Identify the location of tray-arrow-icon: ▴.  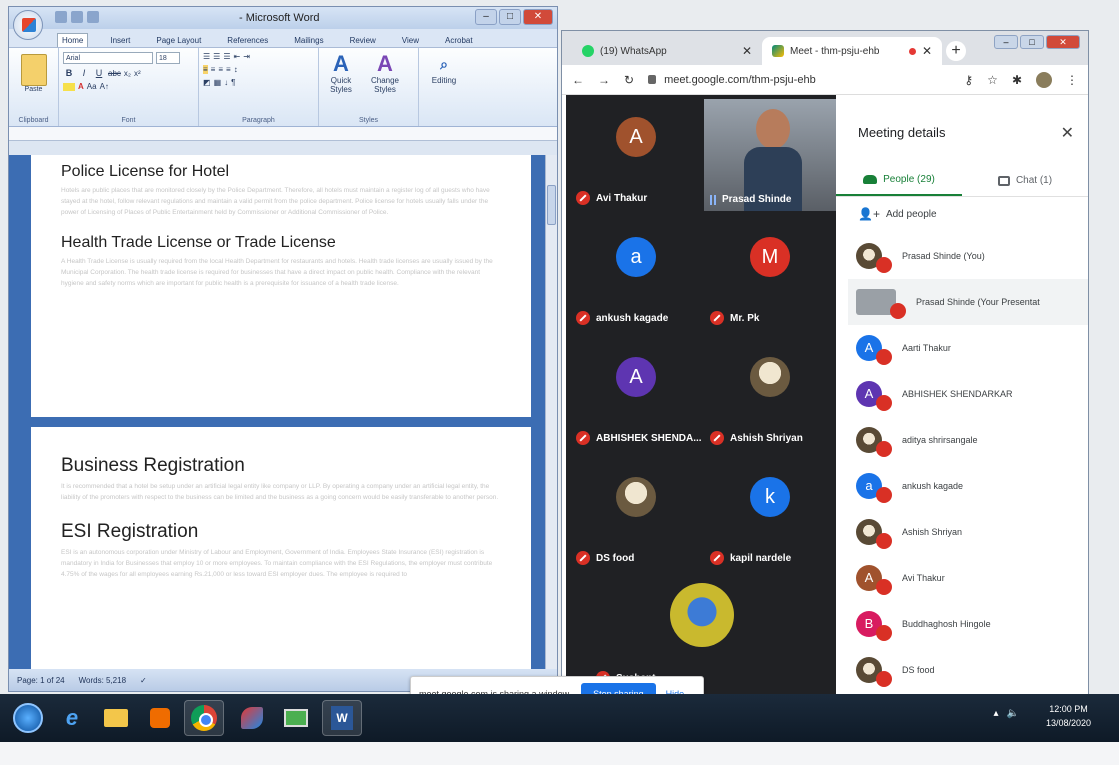
(996, 713).